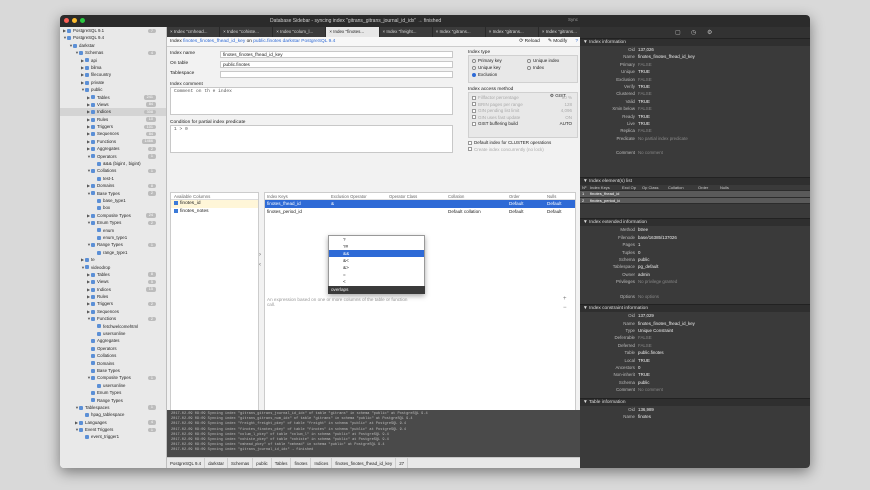  Describe the element at coordinates (113, 289) in the screenshot. I see `sidebar-item: ▶ Indices 15` at that location.